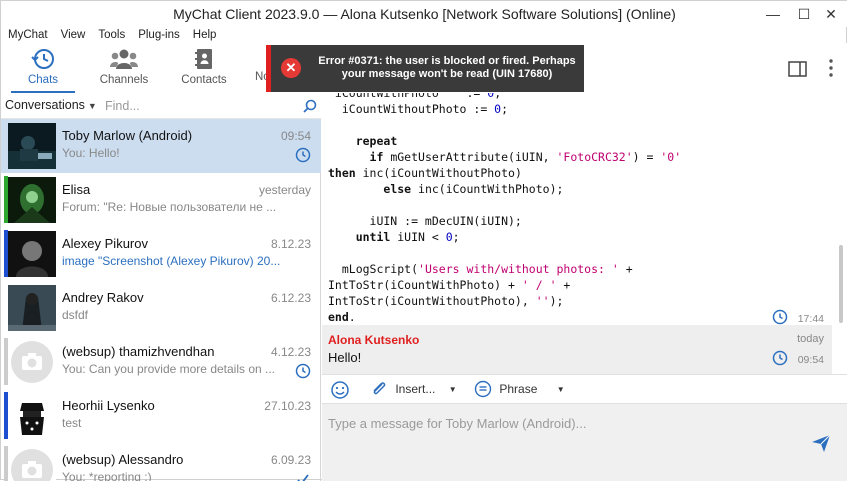  What do you see at coordinates (107, 475) in the screenshot?
I see `conversation-preview: You: *reporting :)` at bounding box center [107, 475].